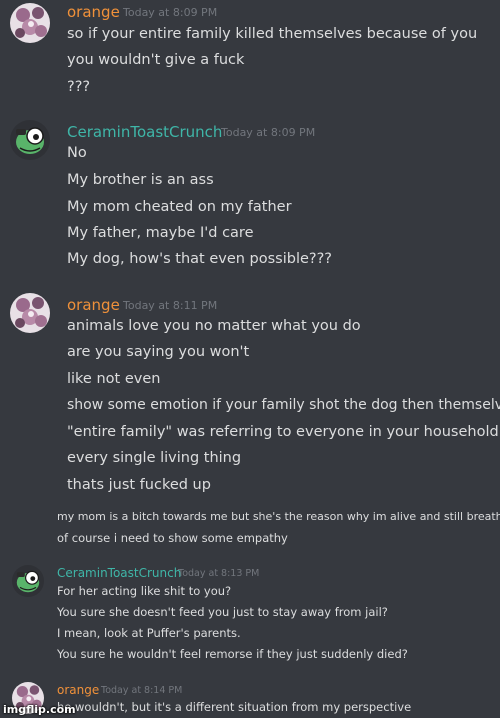  What do you see at coordinates (160, 233) in the screenshot?
I see `message-line: My father, maybe I'd care` at bounding box center [160, 233].